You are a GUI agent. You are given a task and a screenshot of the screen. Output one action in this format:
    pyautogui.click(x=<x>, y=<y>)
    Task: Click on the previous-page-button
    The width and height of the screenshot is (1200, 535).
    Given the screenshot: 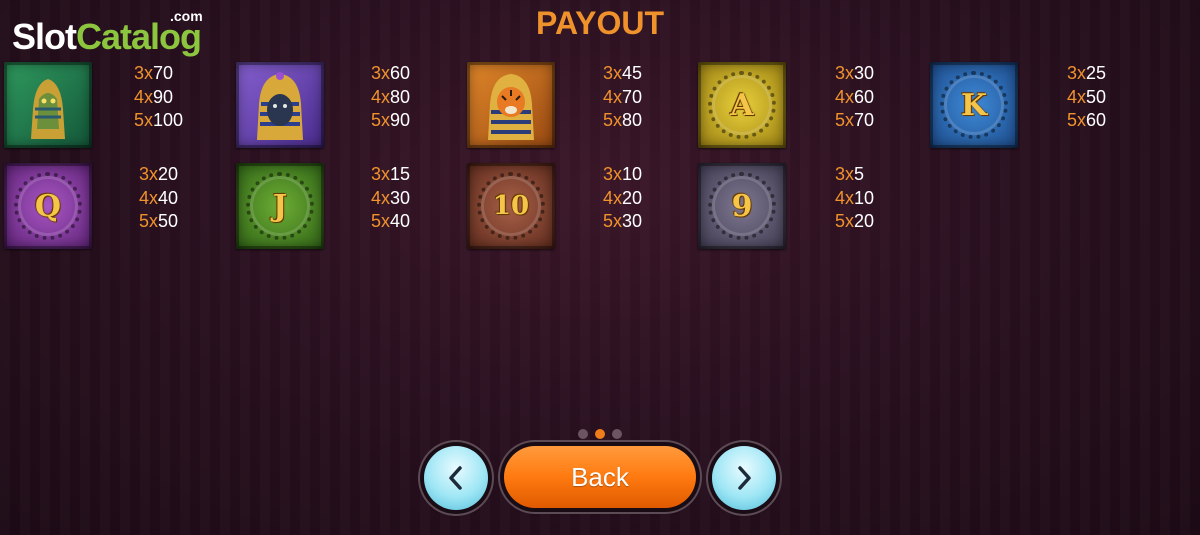 What is the action you would take?
    pyautogui.click(x=456, y=478)
    